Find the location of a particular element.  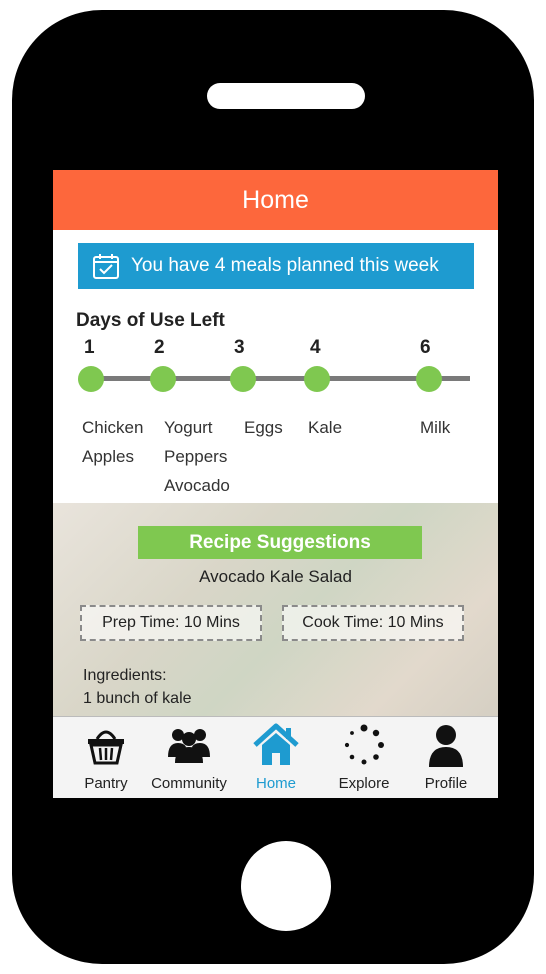

food-list-day-6: Milk is located at coordinates (435, 427).